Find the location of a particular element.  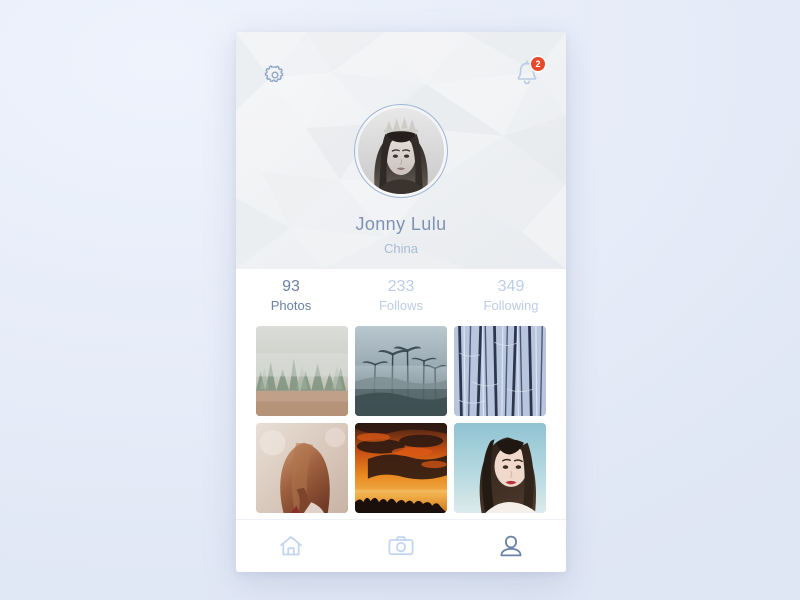

bottom-navigation is located at coordinates (401, 545).